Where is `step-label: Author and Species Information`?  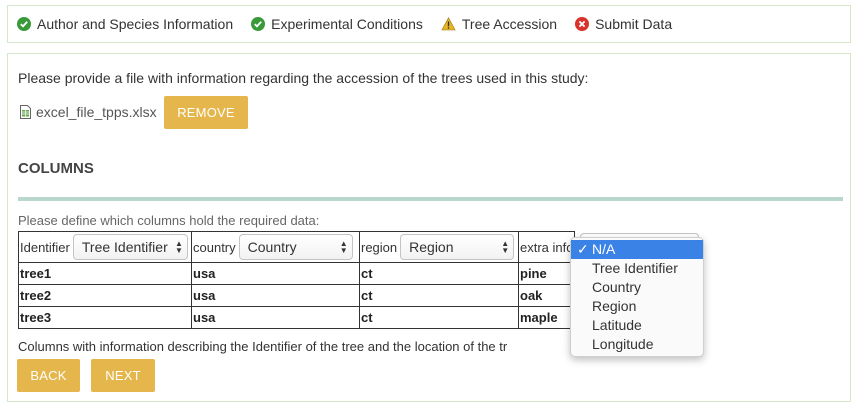
step-label: Author and Species Information is located at coordinates (135, 24).